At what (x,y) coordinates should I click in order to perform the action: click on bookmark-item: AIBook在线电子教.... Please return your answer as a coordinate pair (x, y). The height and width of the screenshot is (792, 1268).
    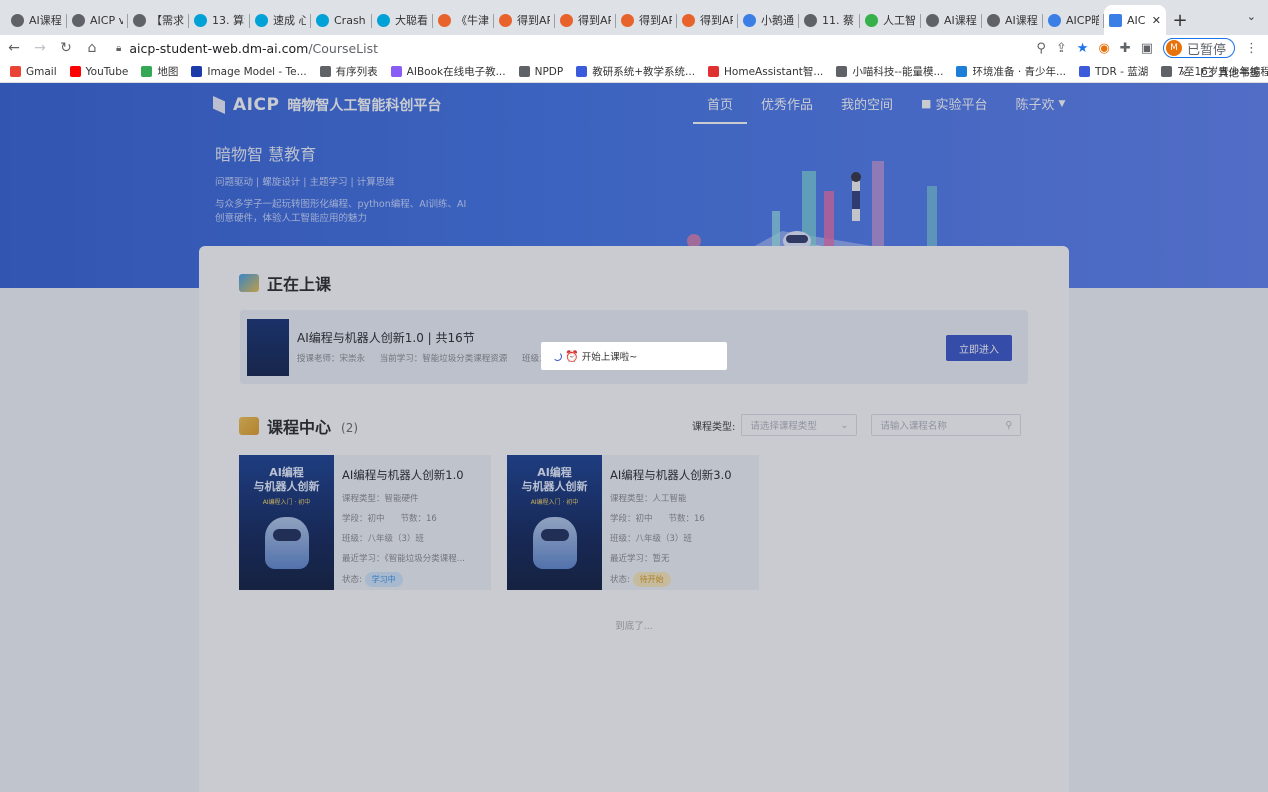
    Looking at the image, I should click on (448, 71).